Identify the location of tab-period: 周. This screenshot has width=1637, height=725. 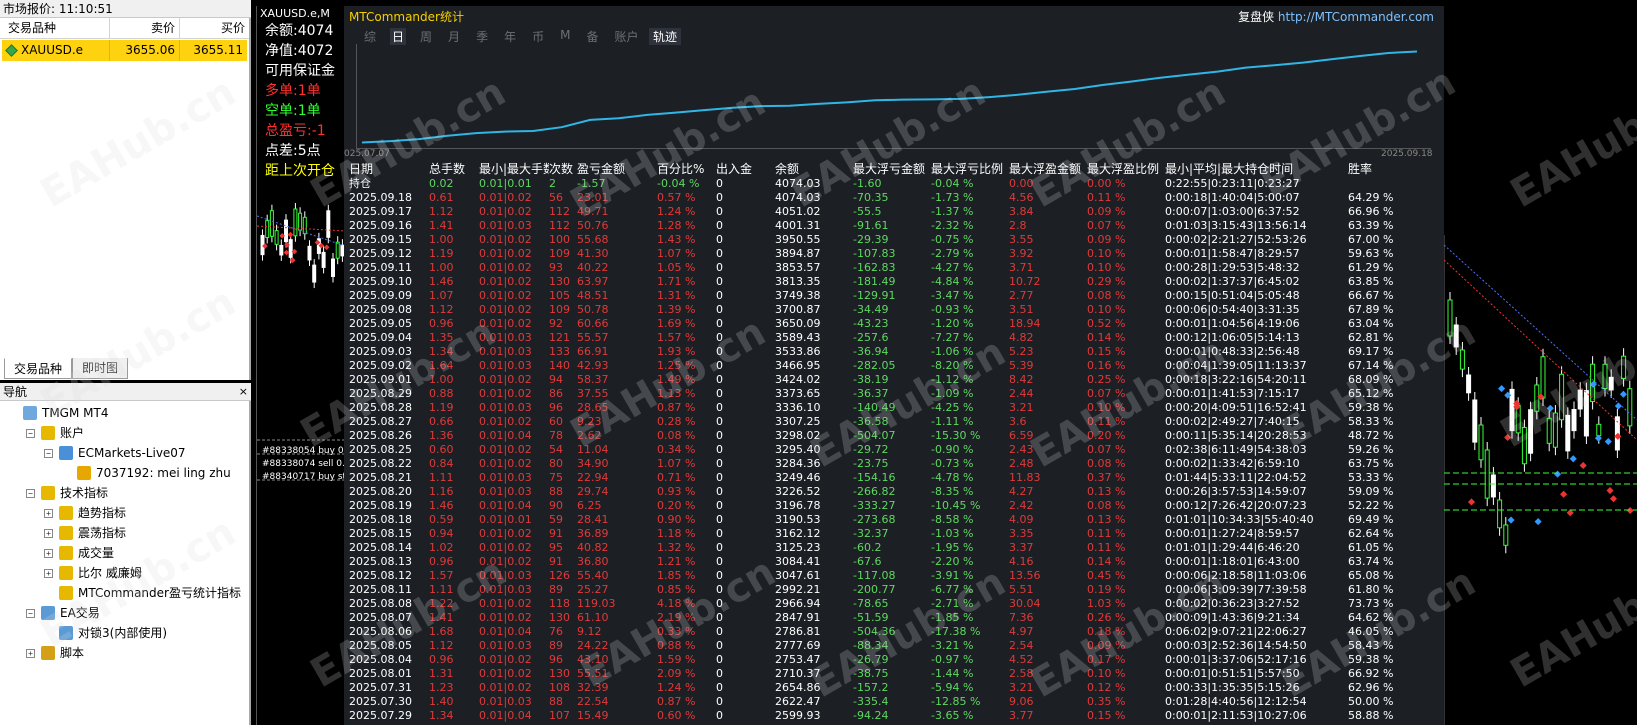
(426, 36).